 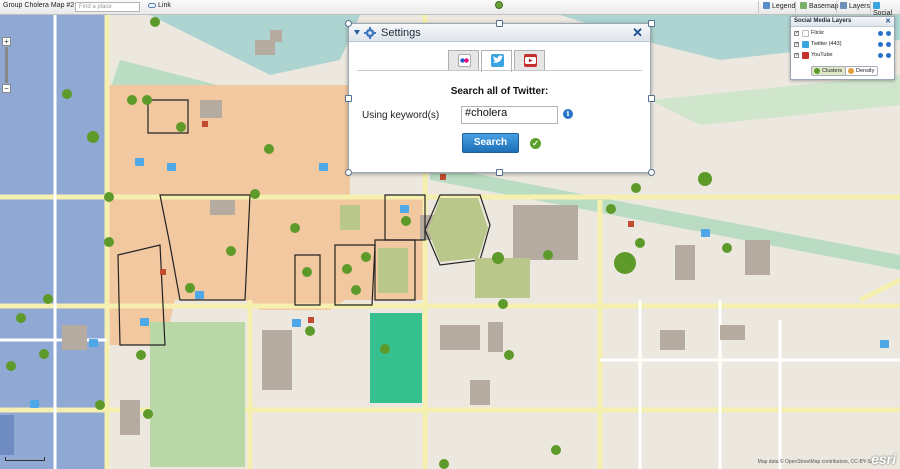 I want to click on search-button: Search, so click(x=490, y=143).